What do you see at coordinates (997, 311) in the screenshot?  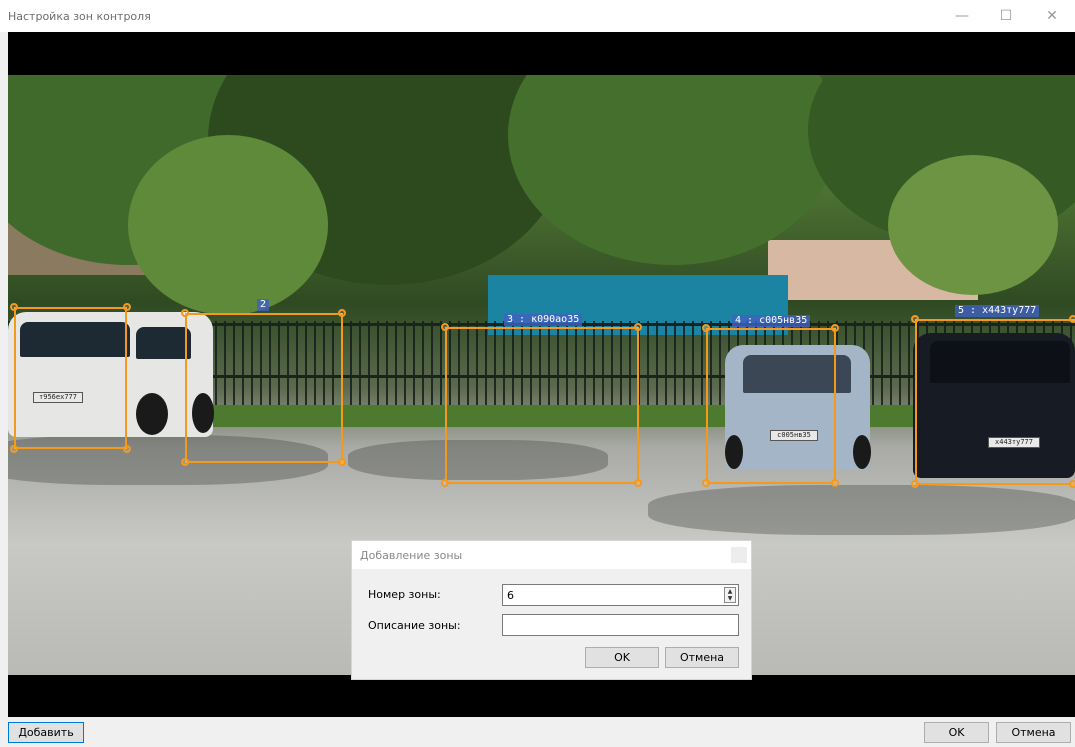 I see `zone-label-5: 5 : х443ту777` at bounding box center [997, 311].